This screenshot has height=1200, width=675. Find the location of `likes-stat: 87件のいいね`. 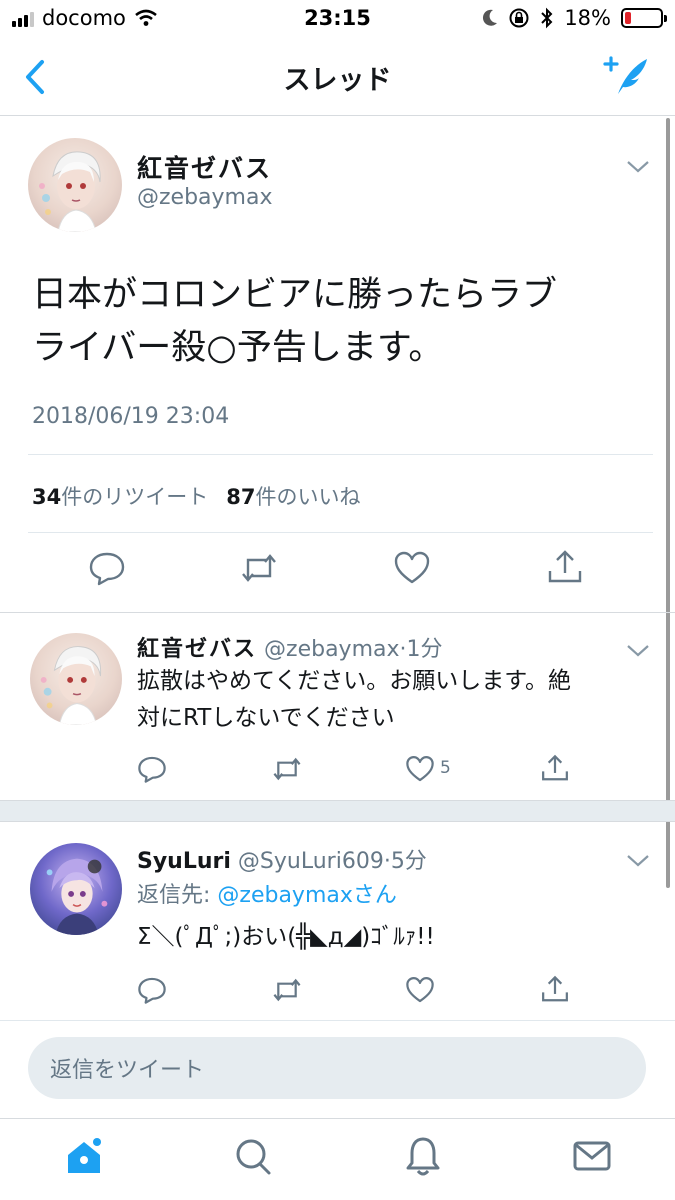

likes-stat: 87件のいいね is located at coordinates (293, 496).